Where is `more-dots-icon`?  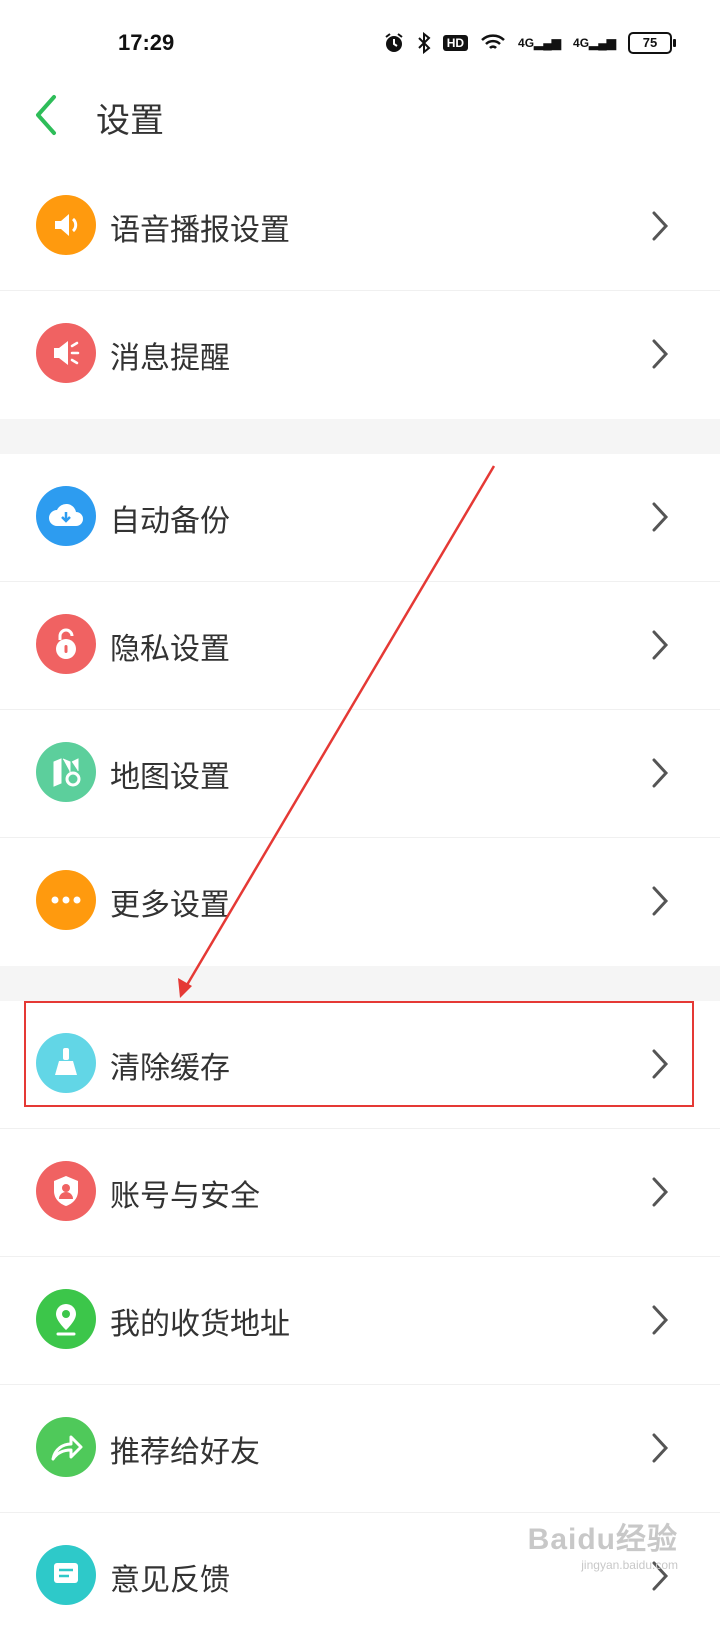 more-dots-icon is located at coordinates (66, 900).